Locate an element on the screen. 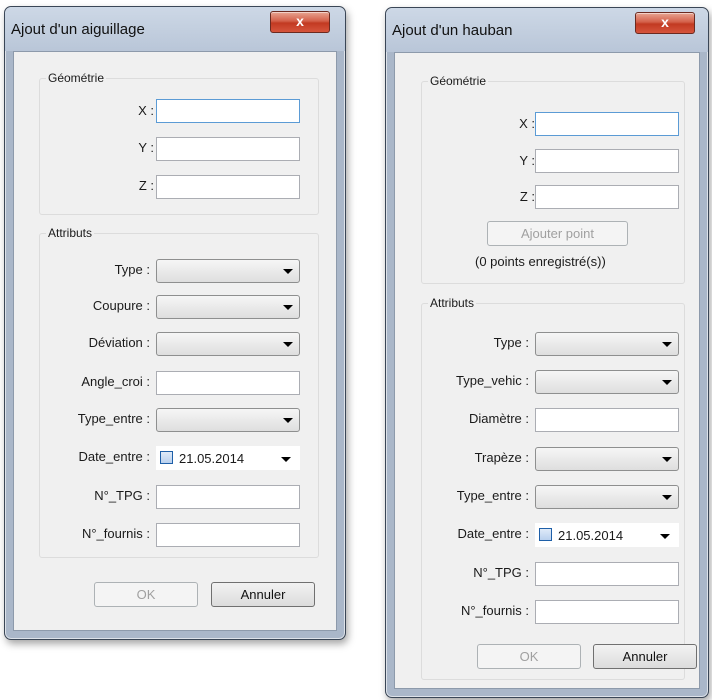 This screenshot has height=700, width=712. angle-croi-label: Angle_croi : is located at coordinates (115, 381).